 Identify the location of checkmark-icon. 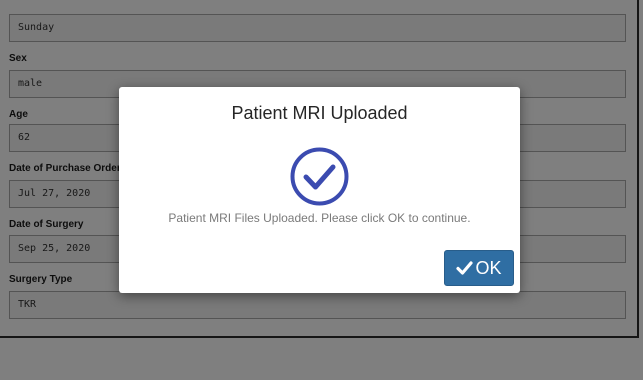
(465, 268).